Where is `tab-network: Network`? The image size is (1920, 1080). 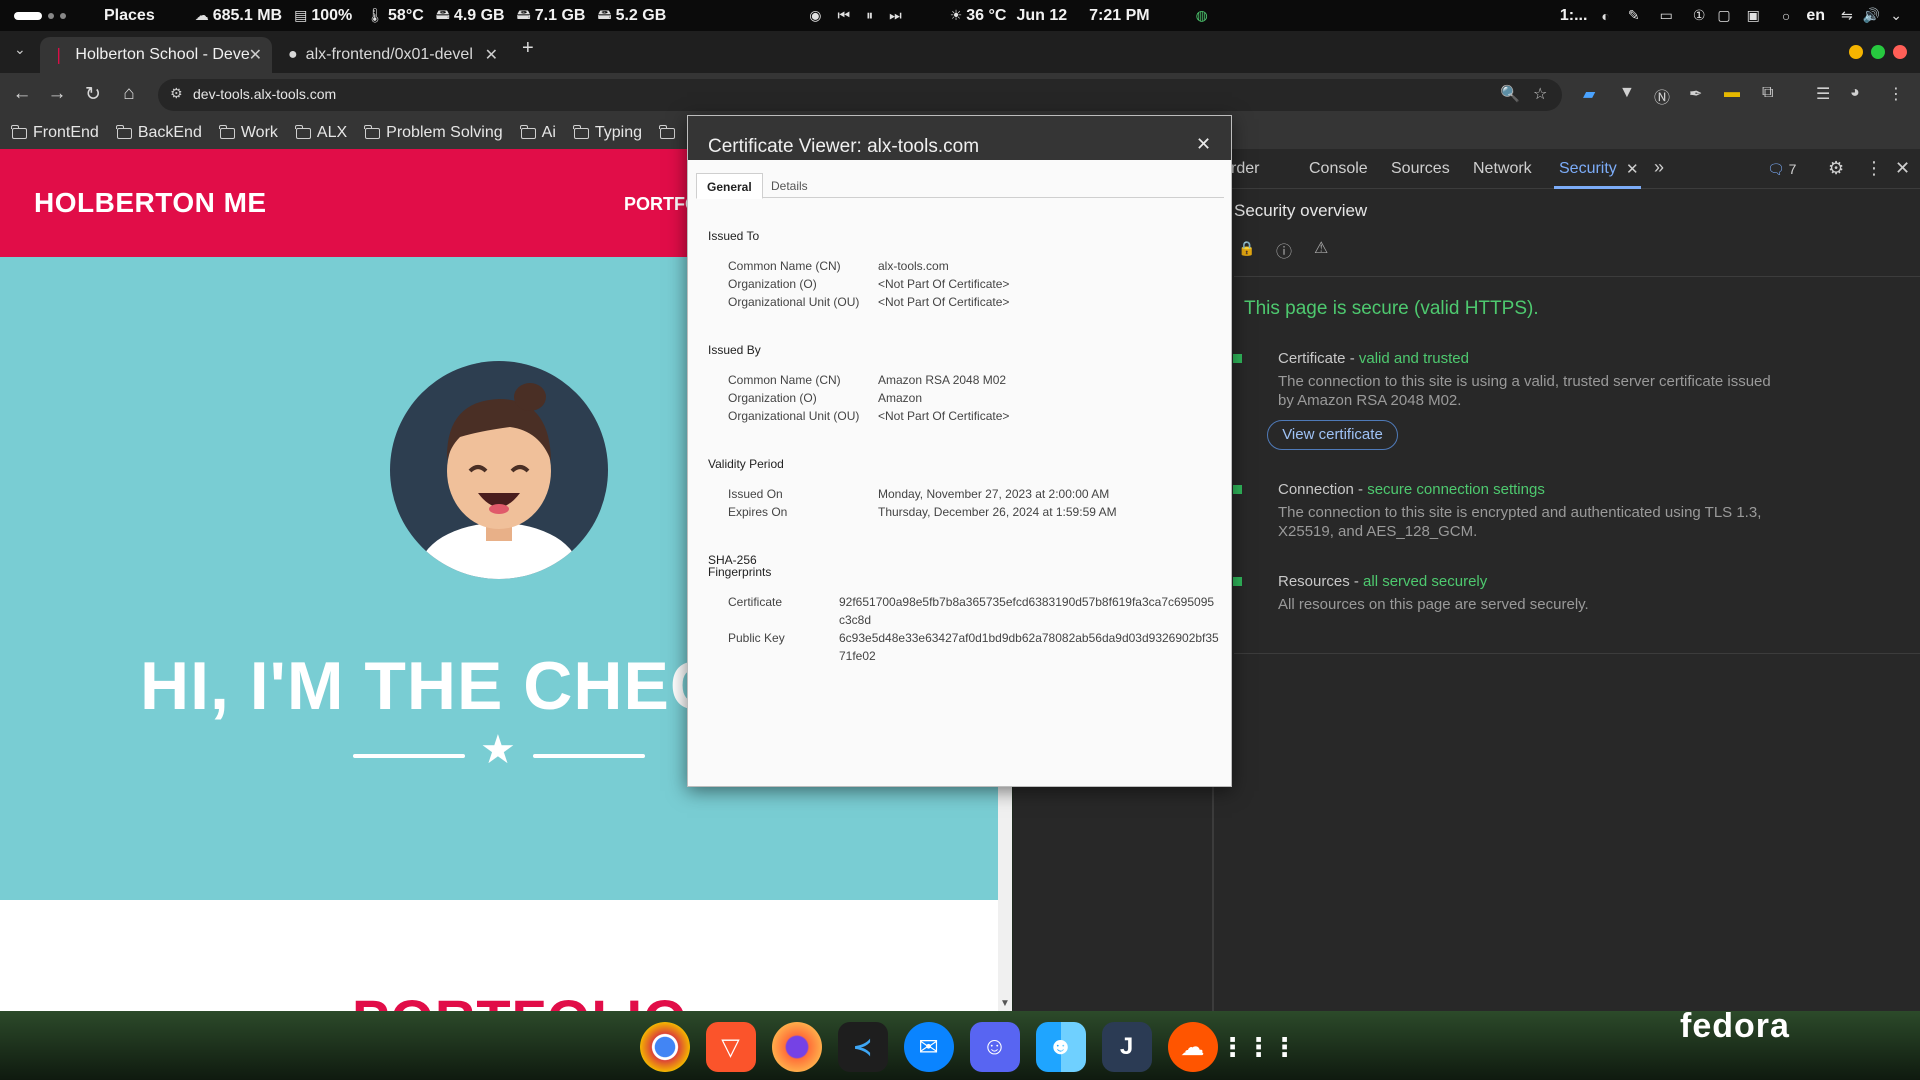
tab-network: Network is located at coordinates (1502, 169).